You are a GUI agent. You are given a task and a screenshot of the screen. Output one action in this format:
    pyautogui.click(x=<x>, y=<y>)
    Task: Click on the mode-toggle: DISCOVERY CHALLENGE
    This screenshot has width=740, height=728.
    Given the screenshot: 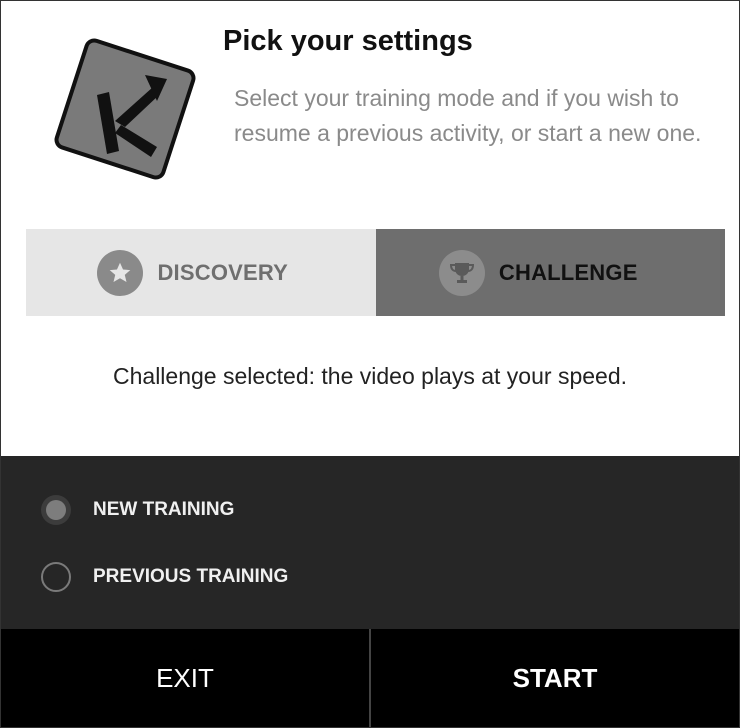 What is the action you would take?
    pyautogui.click(x=375, y=272)
    